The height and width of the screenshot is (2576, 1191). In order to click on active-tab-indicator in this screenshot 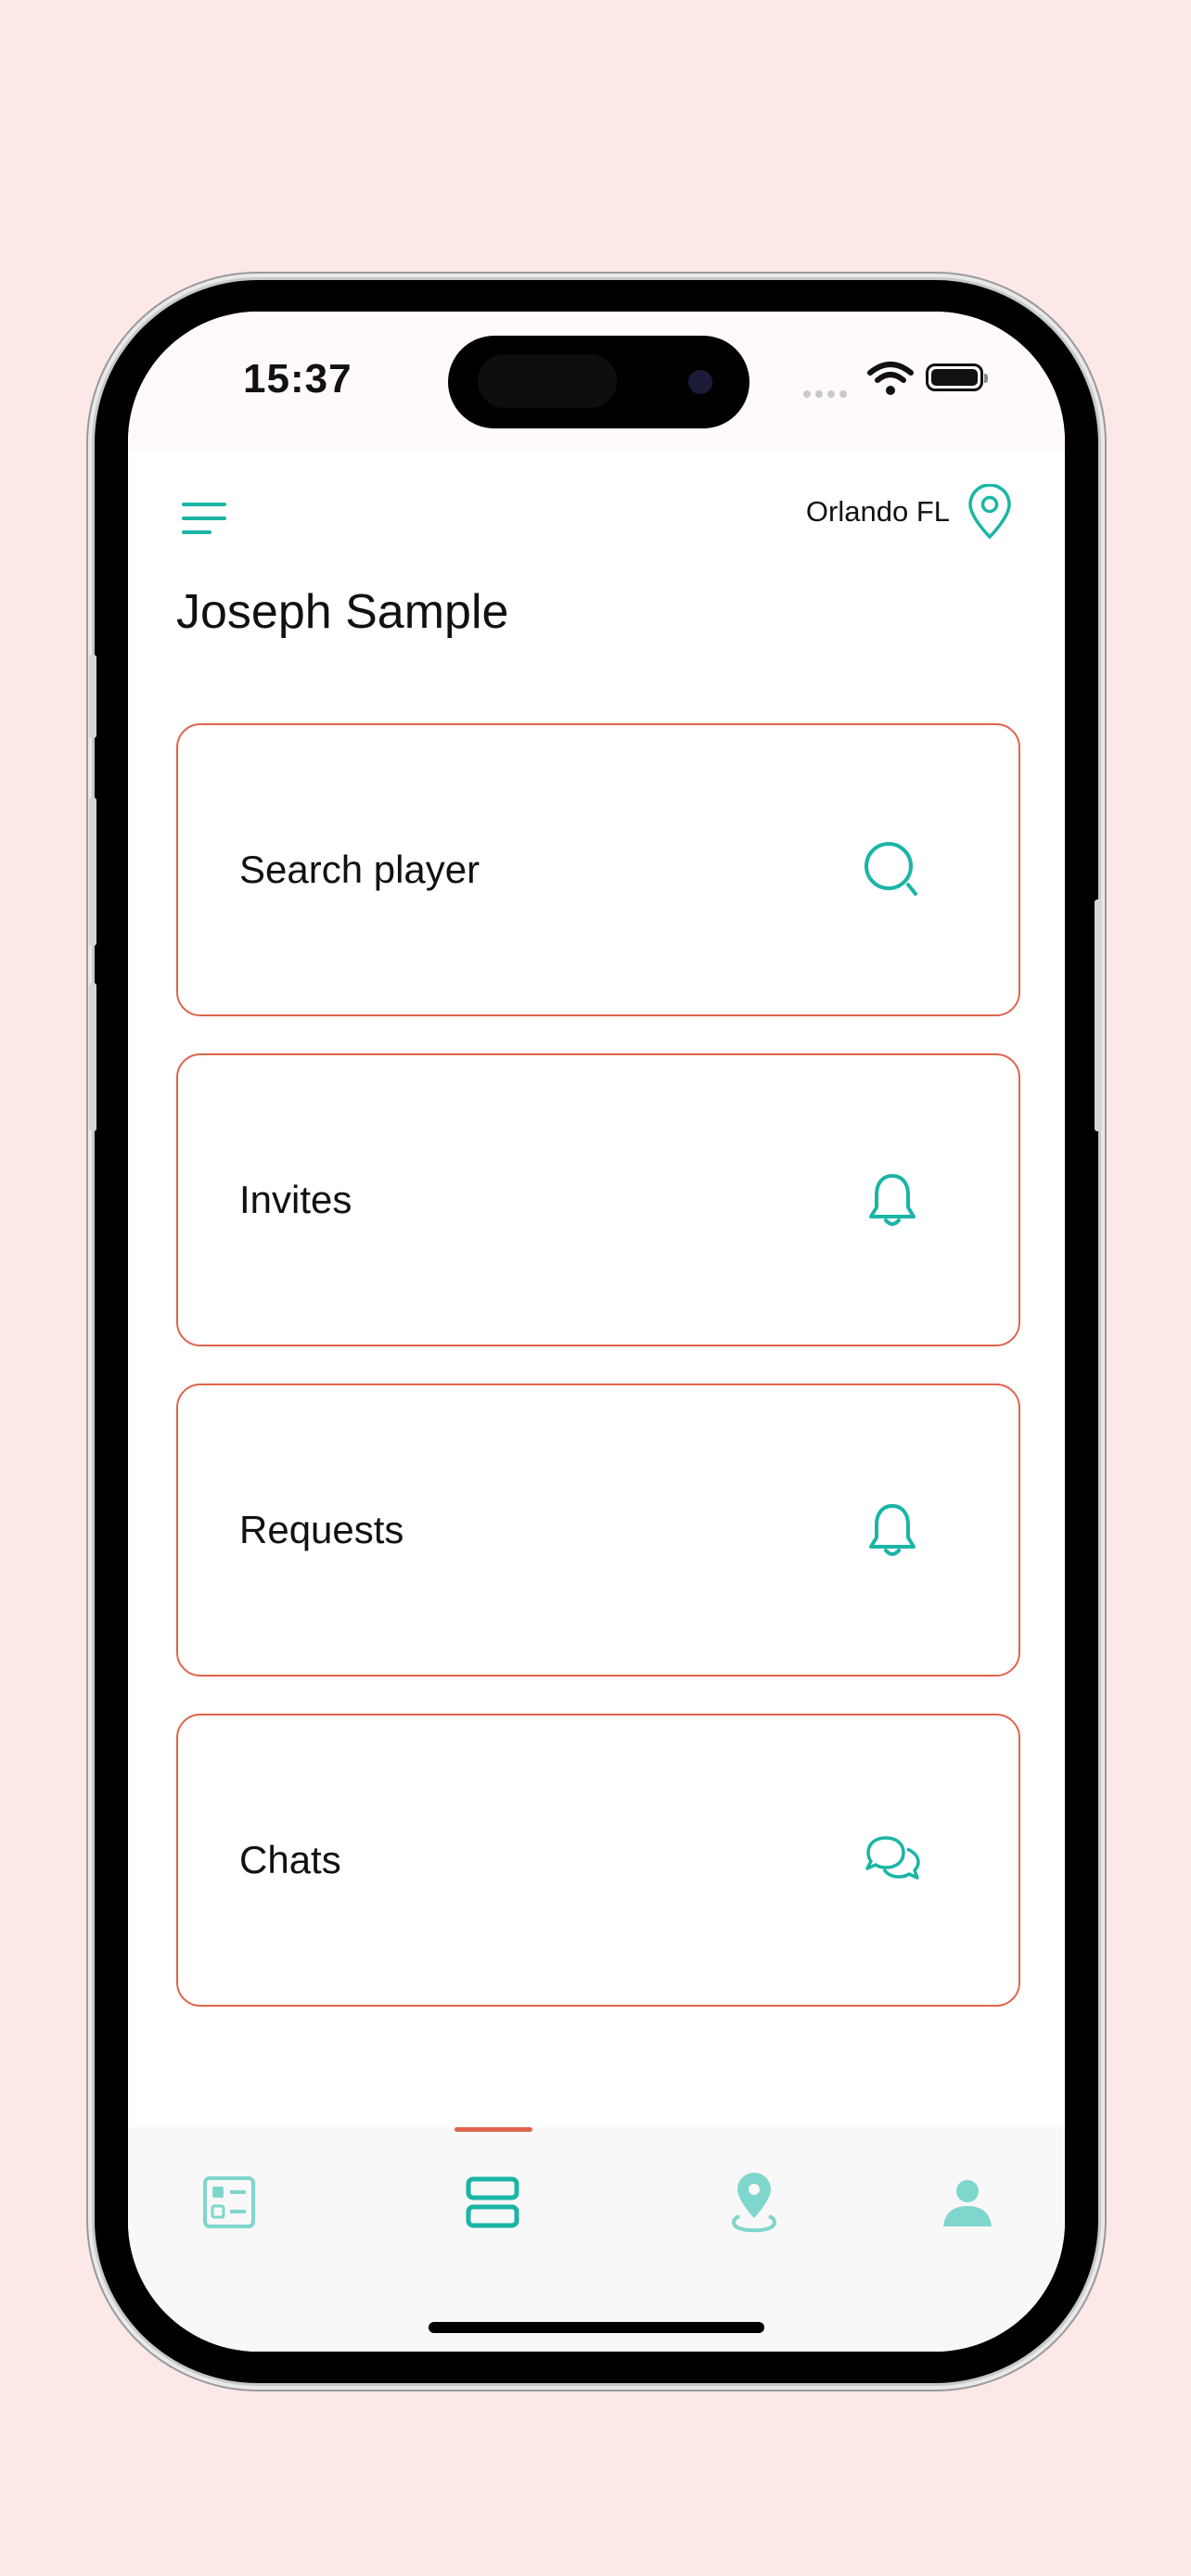, I will do `click(493, 2129)`.